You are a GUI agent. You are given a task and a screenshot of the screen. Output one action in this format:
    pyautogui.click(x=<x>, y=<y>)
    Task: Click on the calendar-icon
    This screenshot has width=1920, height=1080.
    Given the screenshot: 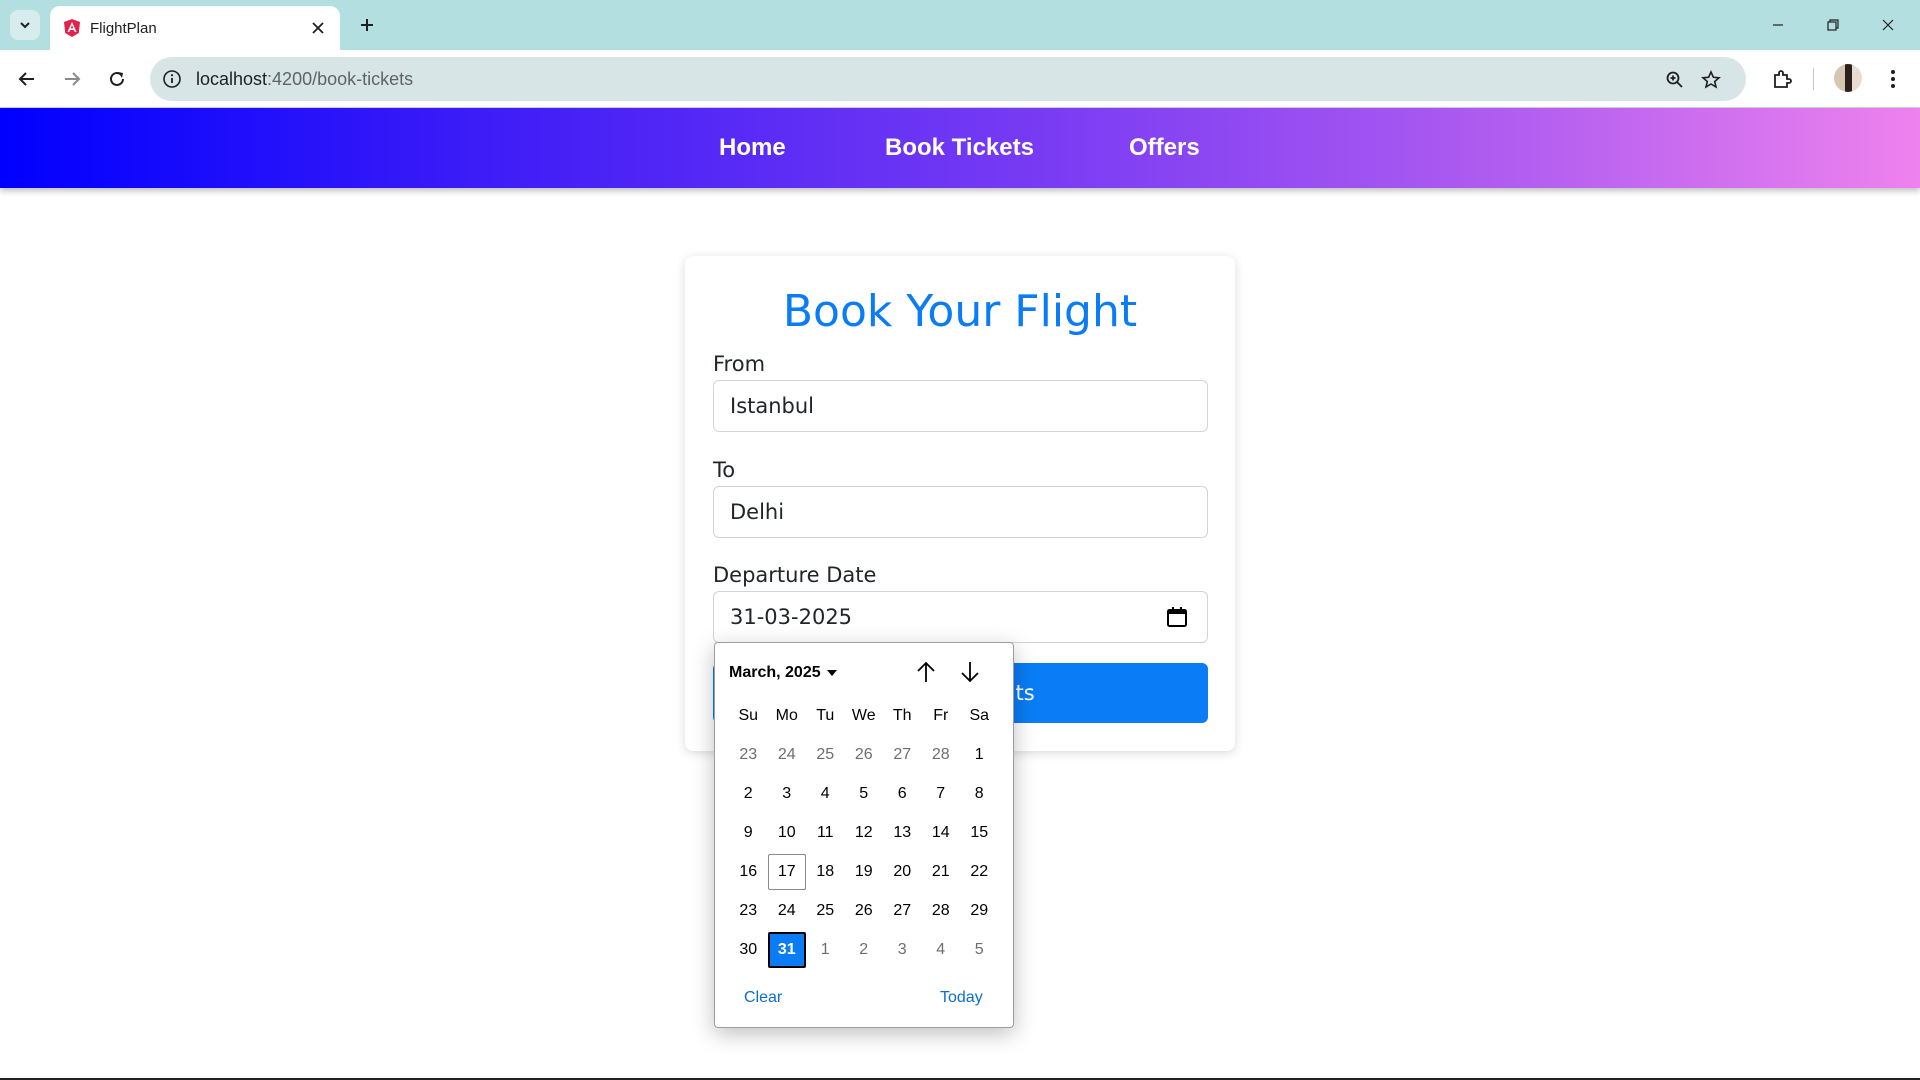 What is the action you would take?
    pyautogui.click(x=1177, y=617)
    